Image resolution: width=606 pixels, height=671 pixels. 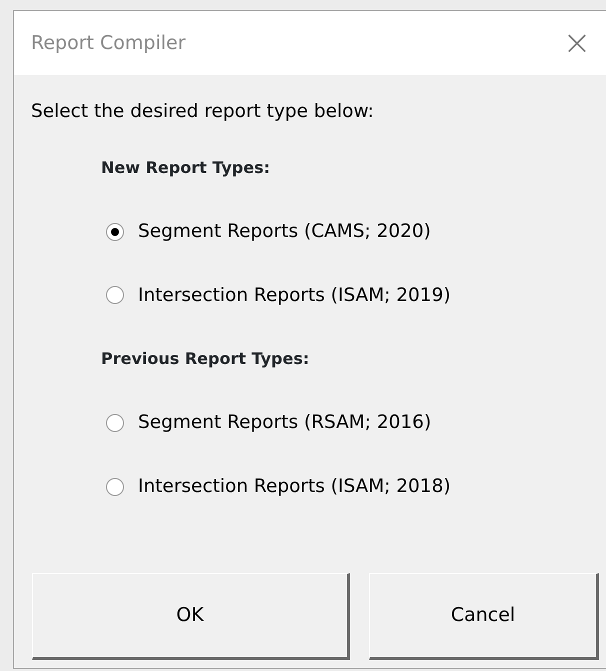 What do you see at coordinates (285, 423) in the screenshot?
I see `option-label: Segment Reports (RSAM; 2016)` at bounding box center [285, 423].